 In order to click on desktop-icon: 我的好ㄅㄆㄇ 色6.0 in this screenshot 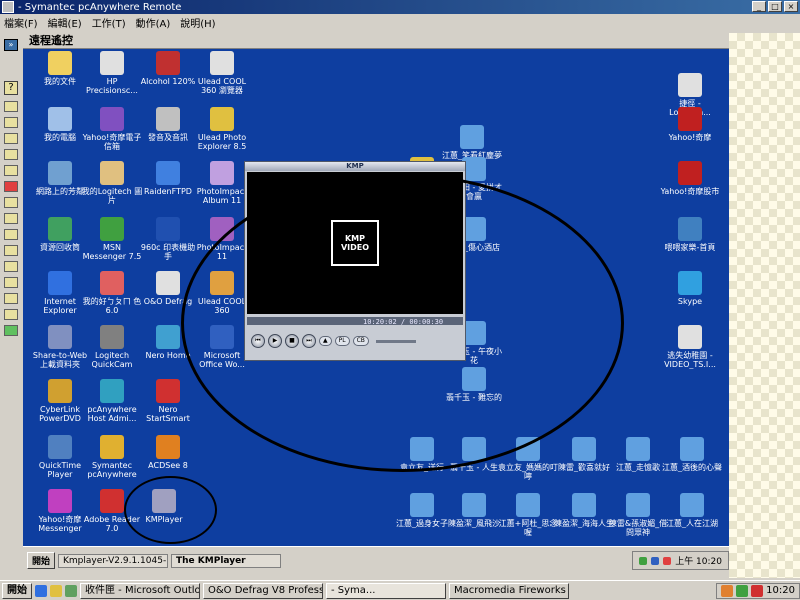, I will do `click(112, 293)`.